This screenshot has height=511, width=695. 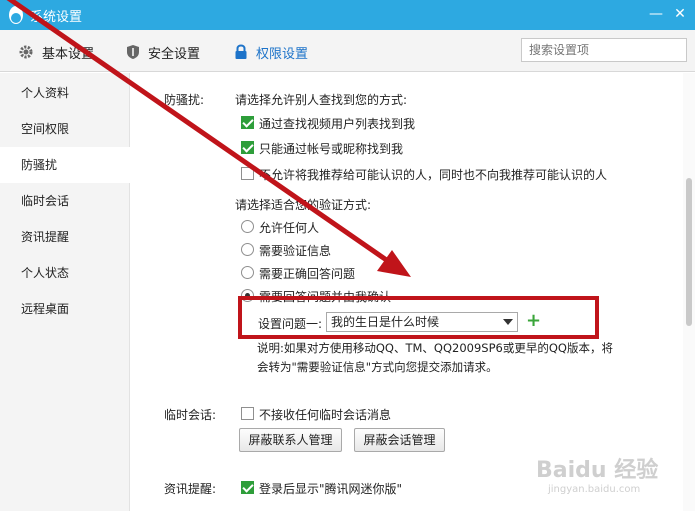 I want to click on news-label: 资讯提醒:, so click(x=190, y=489).